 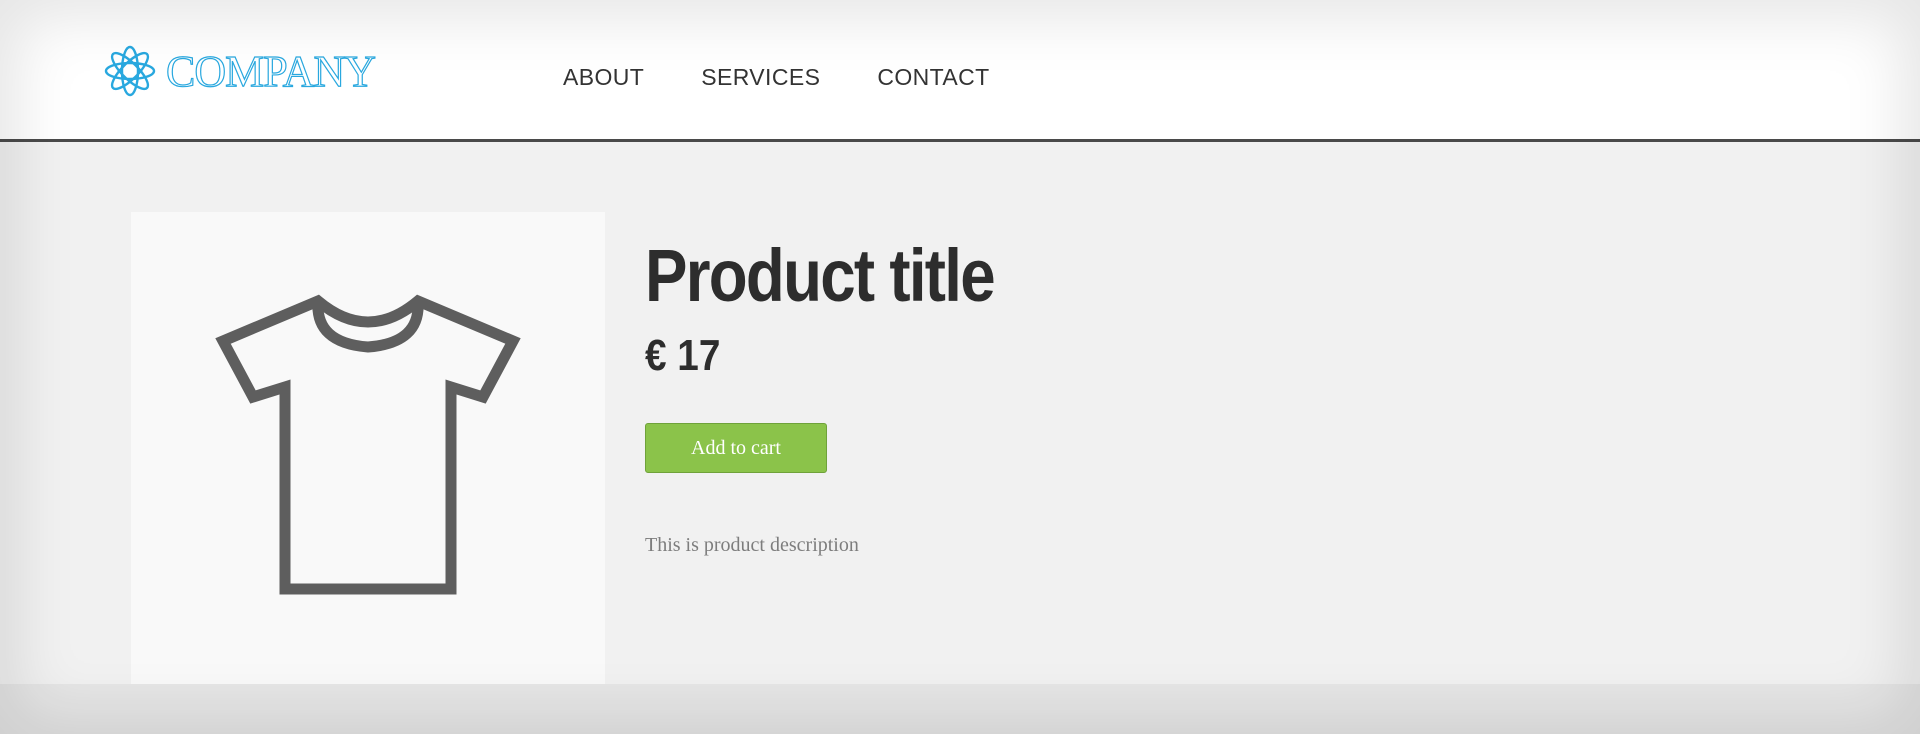 I want to click on product-description: This is product description, so click(x=752, y=545).